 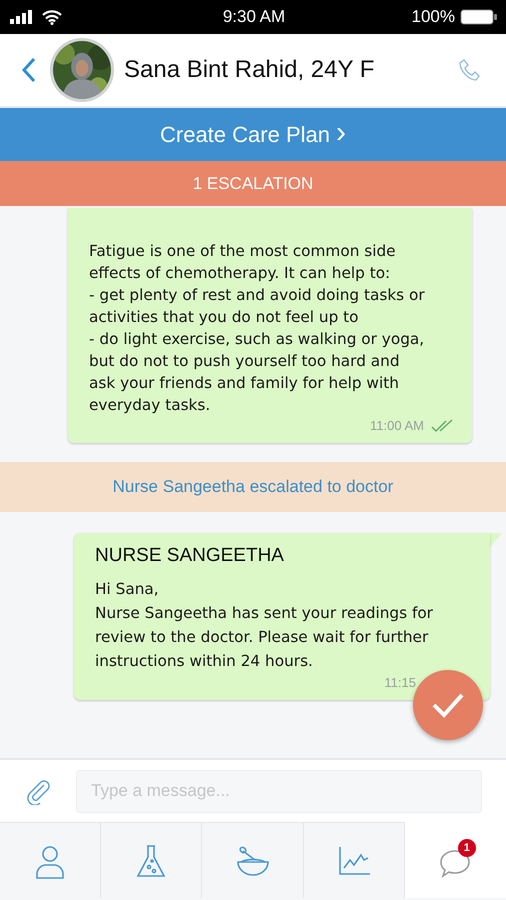 I want to click on status-time: 9:30 AM, so click(x=254, y=17).